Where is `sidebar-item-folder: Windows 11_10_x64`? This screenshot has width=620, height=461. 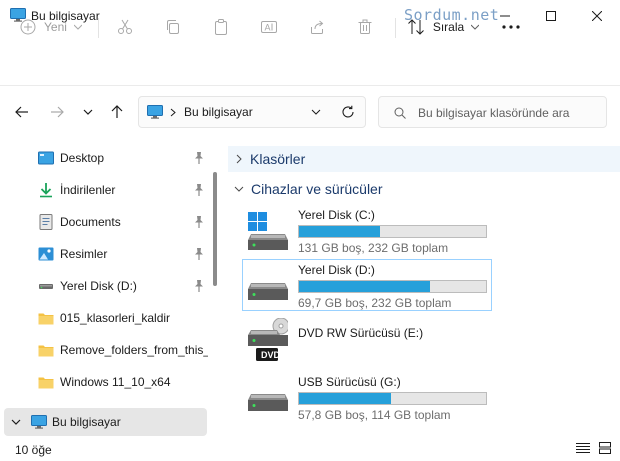 sidebar-item-folder: Windows 11_10_x64 is located at coordinates (105, 382).